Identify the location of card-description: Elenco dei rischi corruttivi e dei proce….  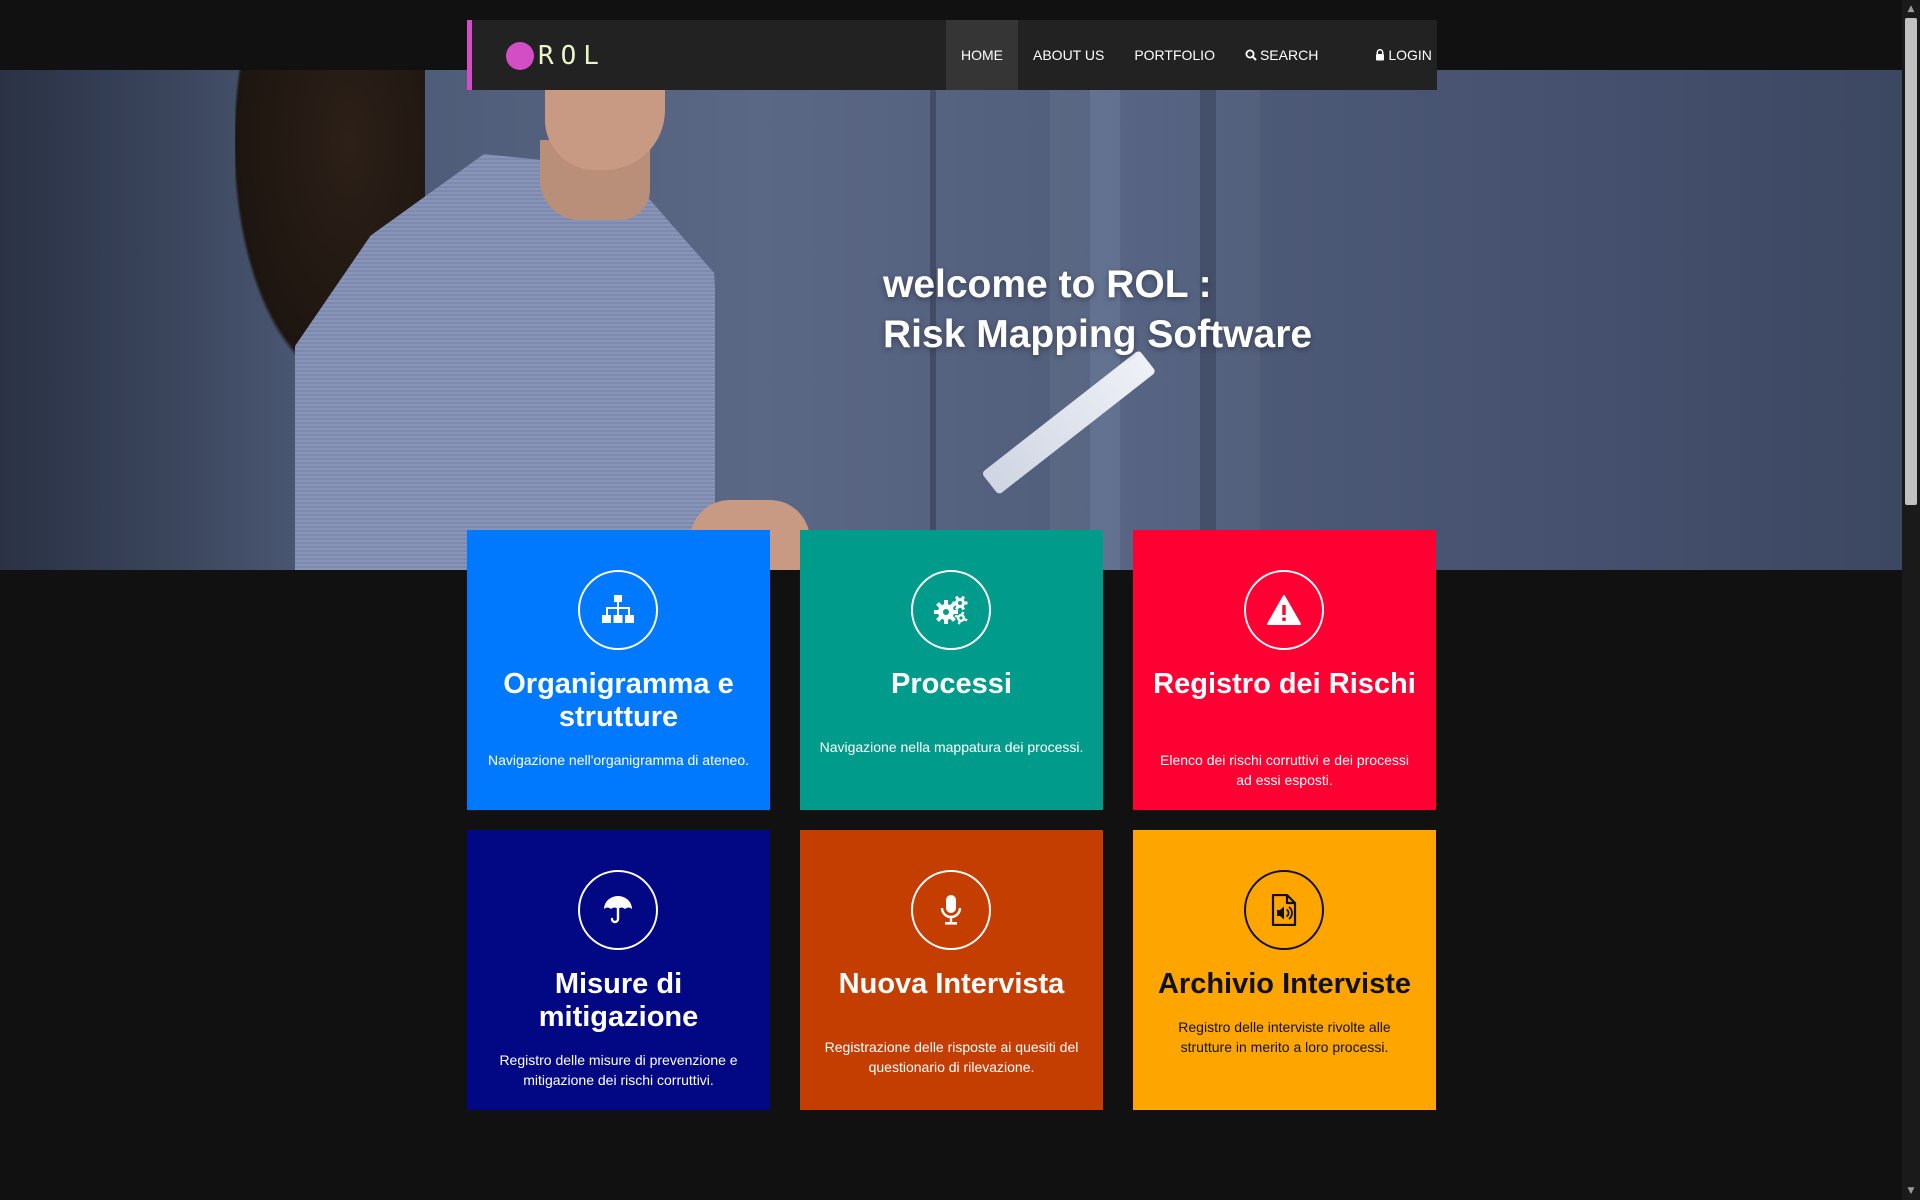
(1284, 770).